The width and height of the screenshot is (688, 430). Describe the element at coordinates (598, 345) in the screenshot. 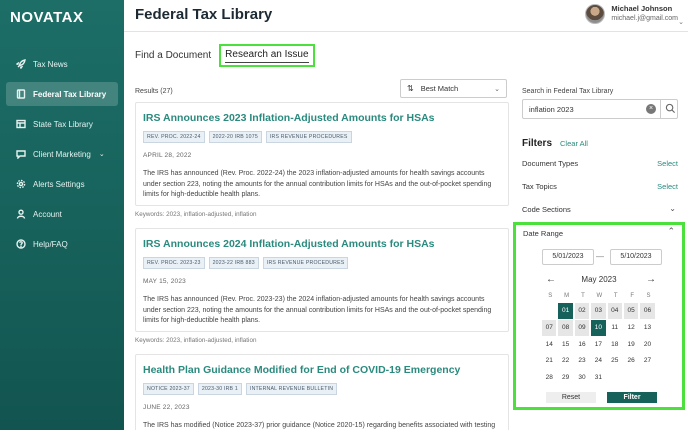

I see `calendar-day: 17` at that location.